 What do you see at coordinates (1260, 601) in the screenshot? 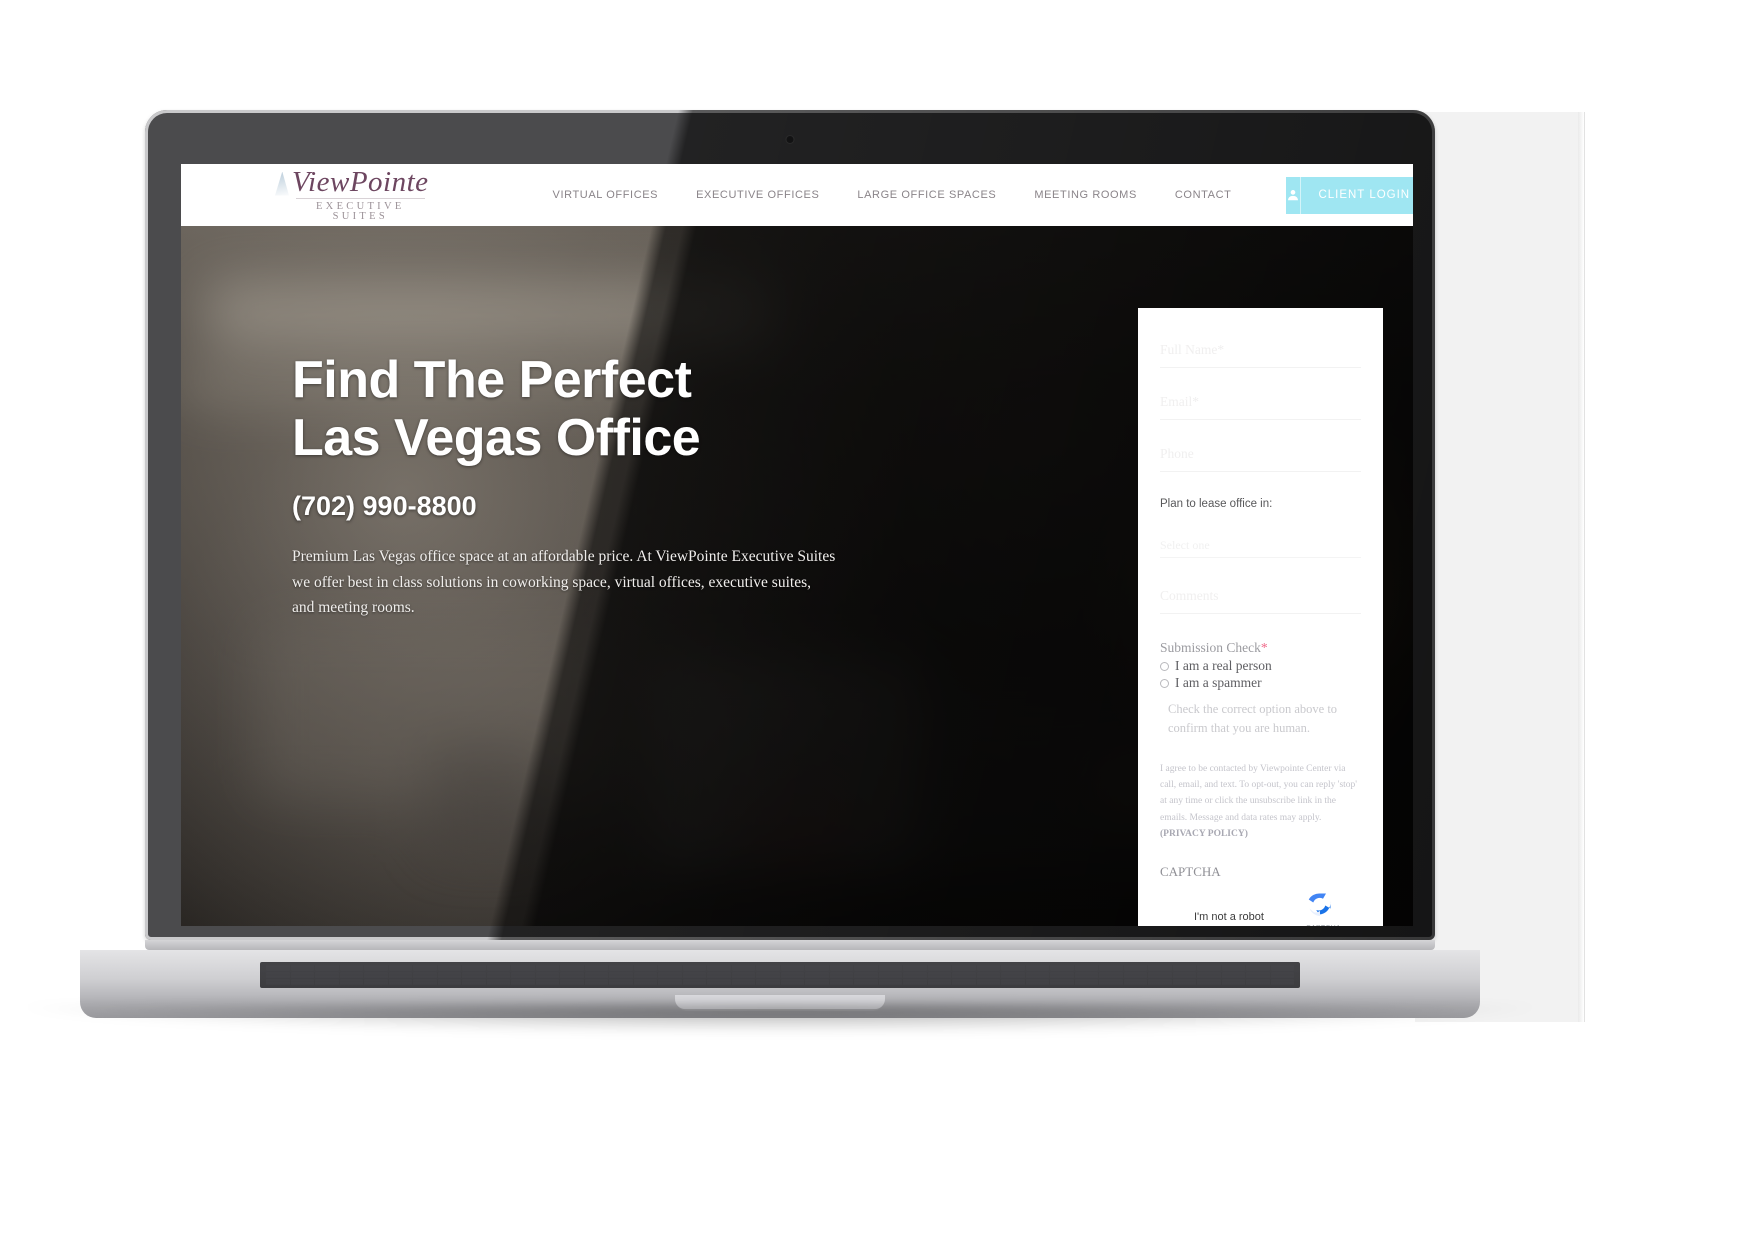
I see `comments-field: Comments` at bounding box center [1260, 601].